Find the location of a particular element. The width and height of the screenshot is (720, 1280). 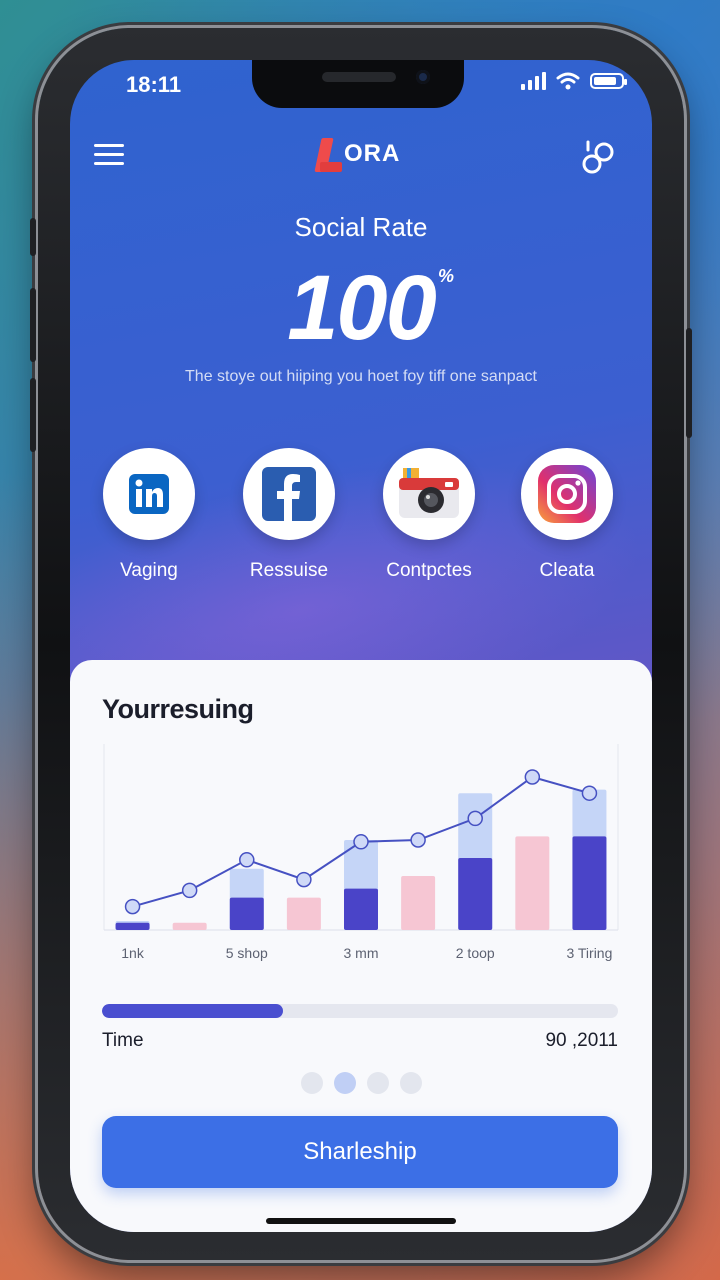

facebook-icon is located at coordinates (289, 494).